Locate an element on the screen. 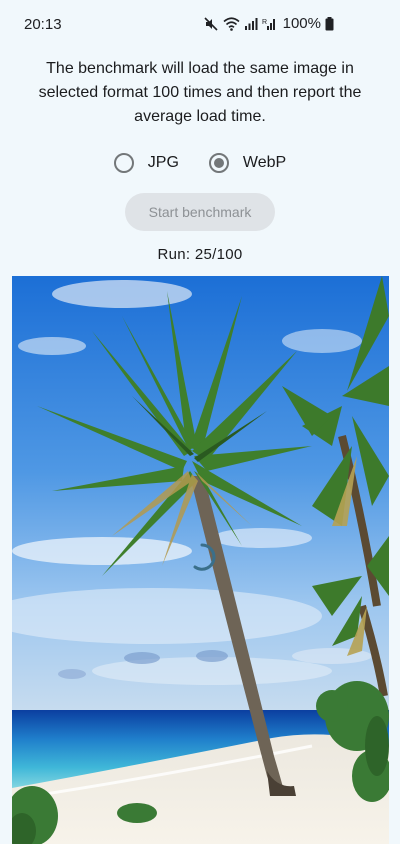  start-benchmark-button: Start benchmark is located at coordinates (200, 212).